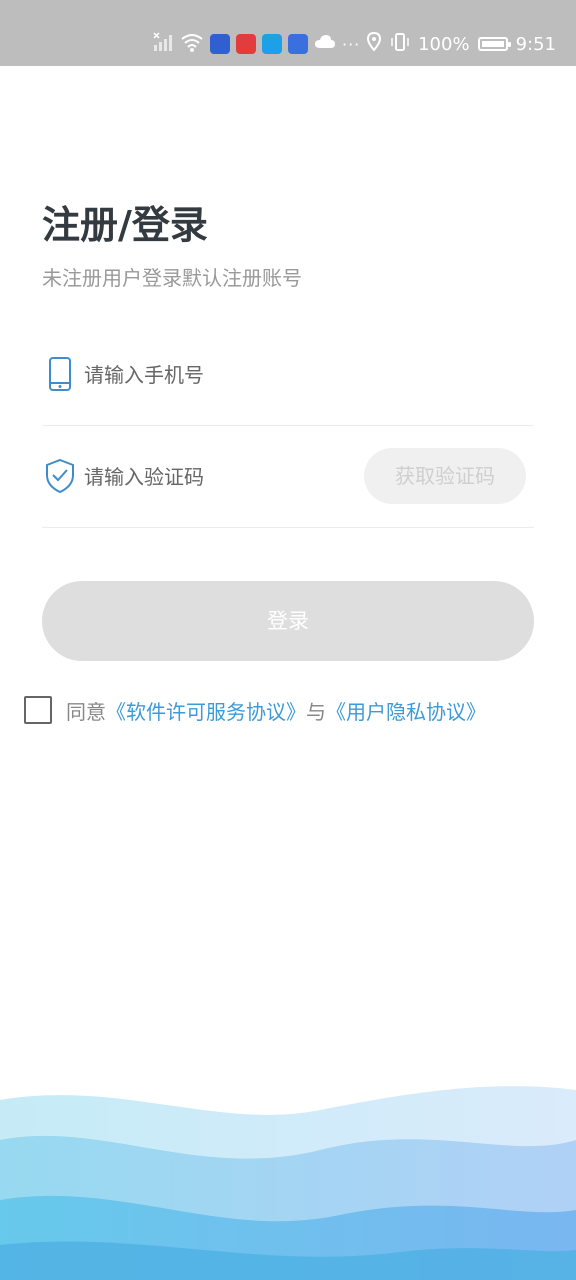 Image resolution: width=576 pixels, height=1280 pixels. I want to click on page-title: 注册/登录, so click(125, 225).